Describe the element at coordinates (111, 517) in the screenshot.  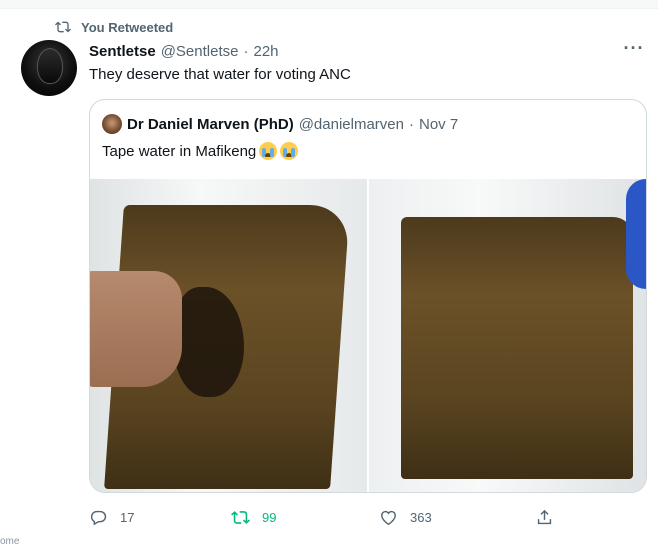
I see `reply-button: 17` at that location.